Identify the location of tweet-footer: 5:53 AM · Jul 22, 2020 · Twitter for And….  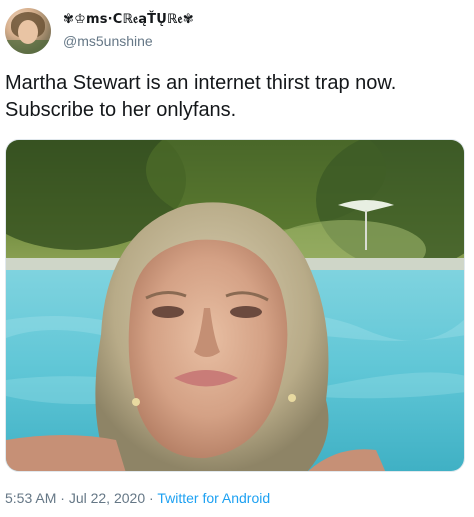
(137, 498).